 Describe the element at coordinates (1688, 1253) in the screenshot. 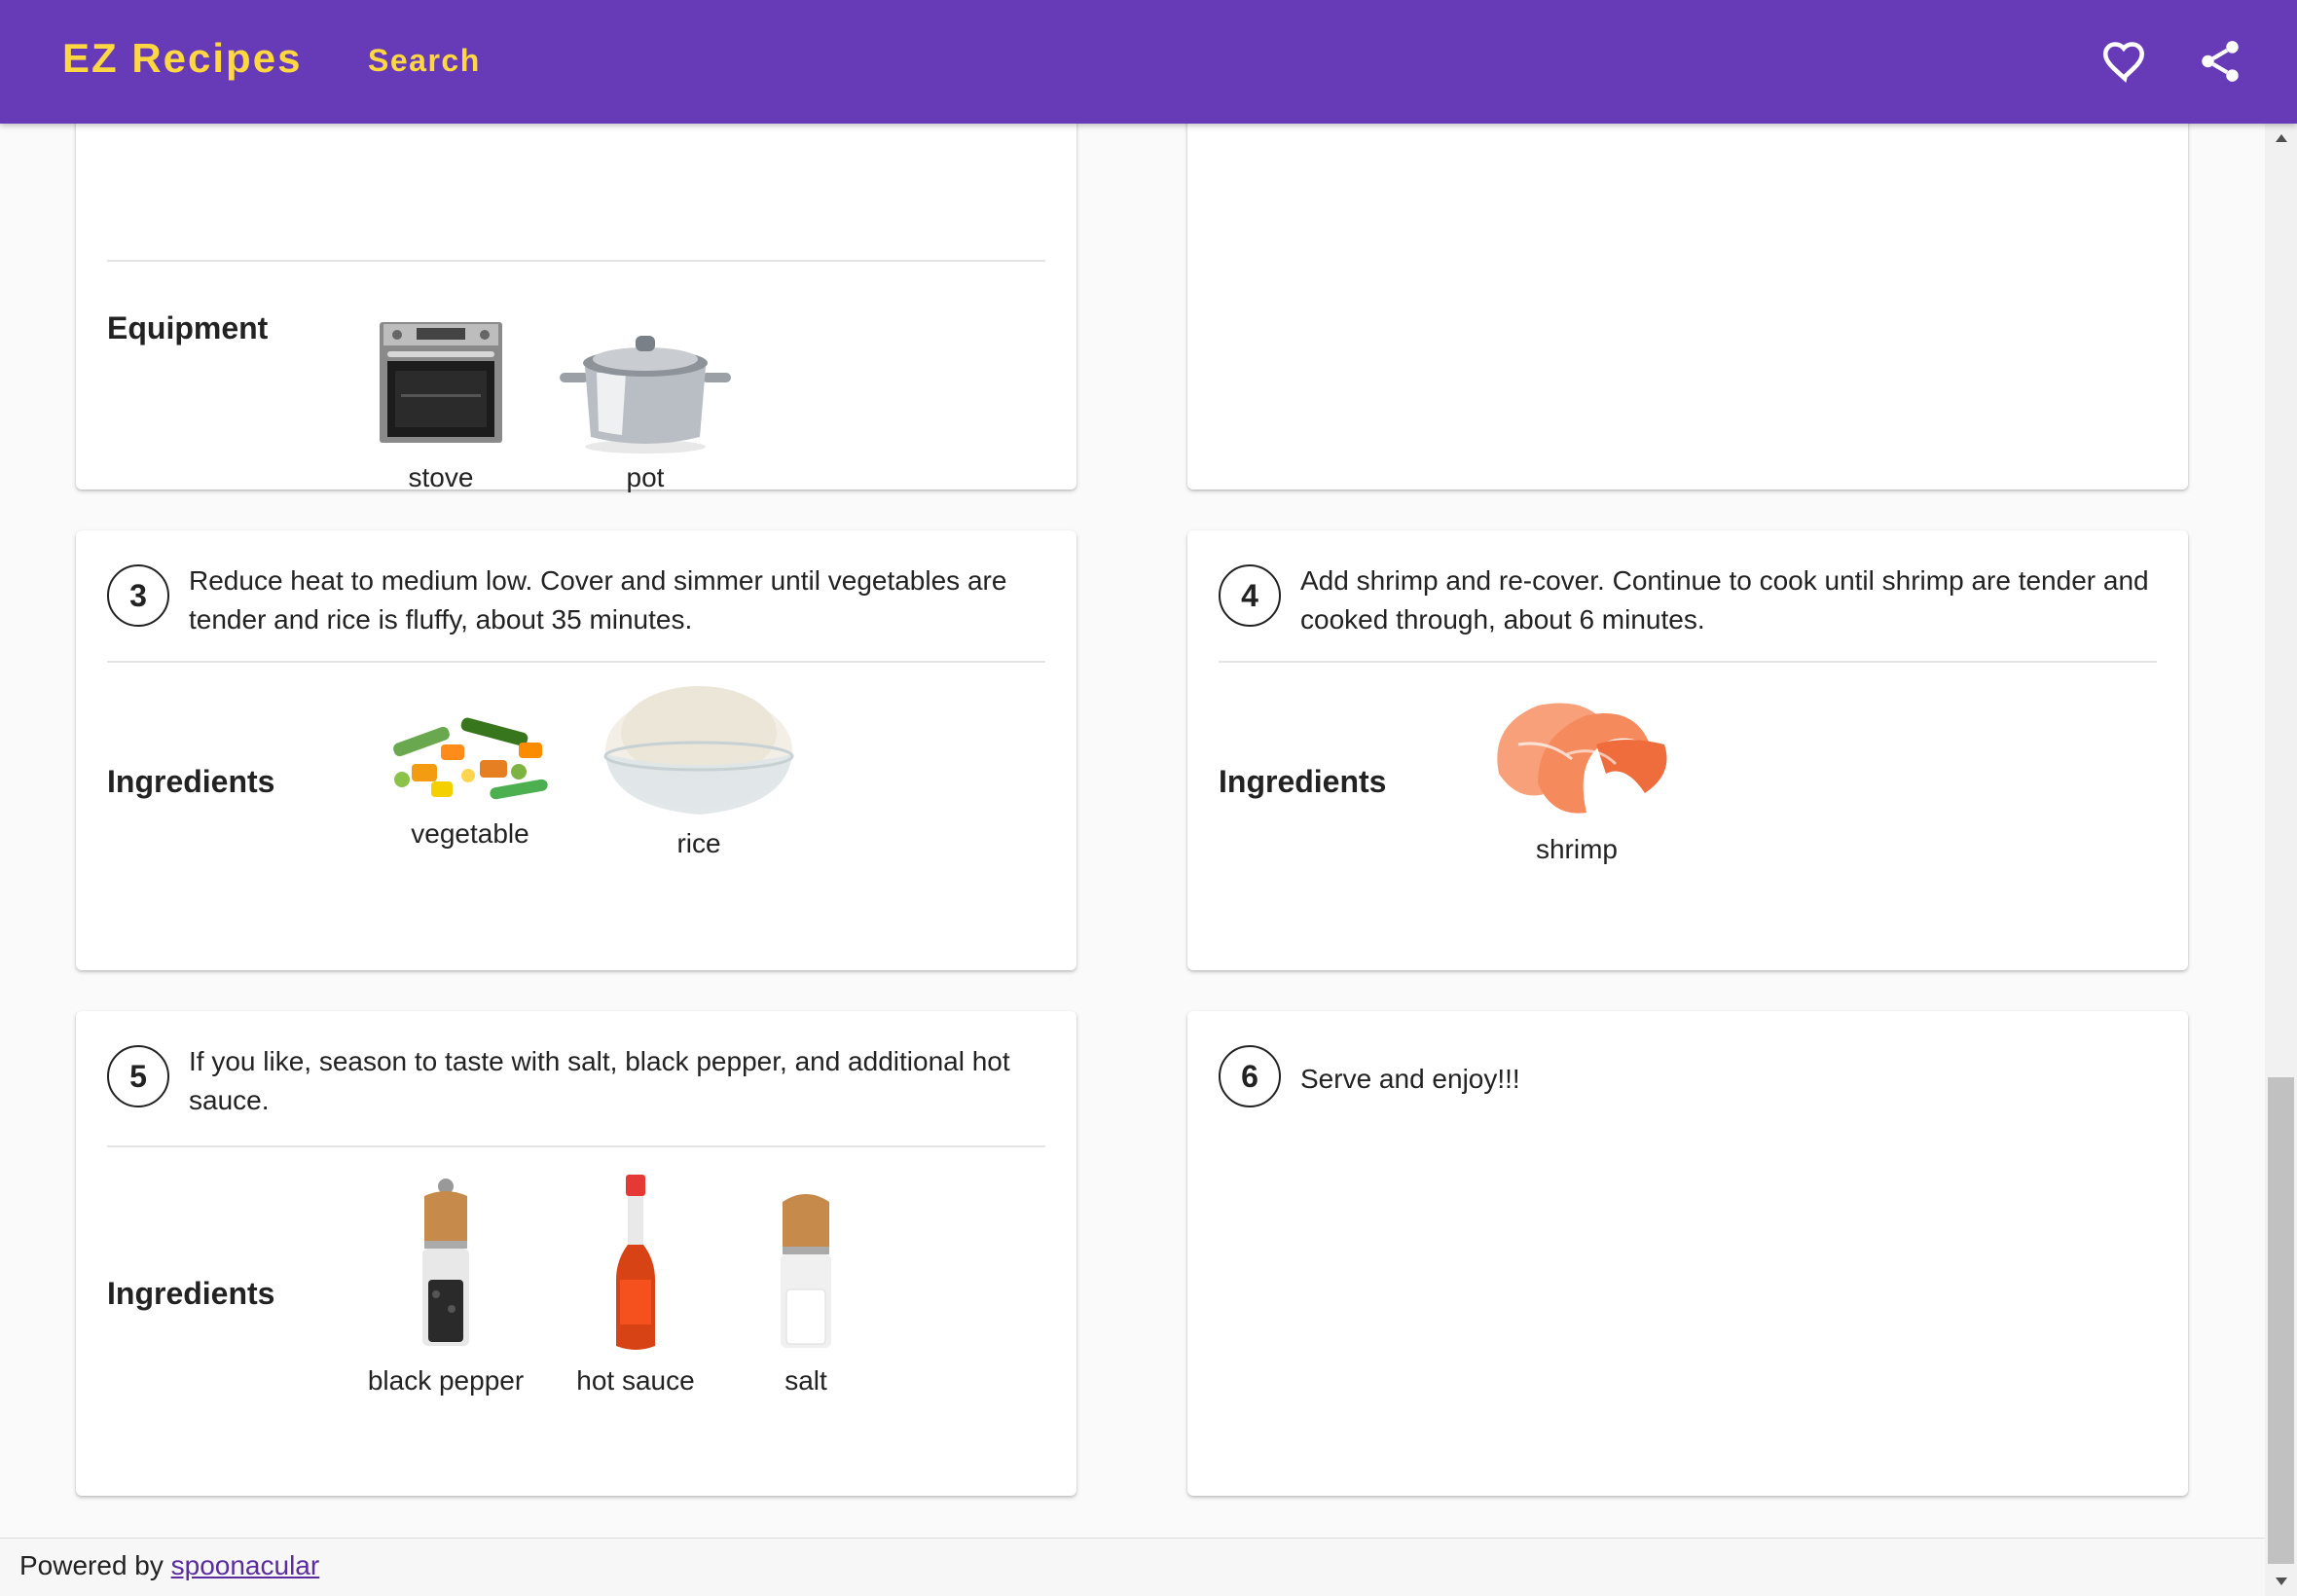

I see `step-card-6: 6 Serve and enjoy!!!` at that location.